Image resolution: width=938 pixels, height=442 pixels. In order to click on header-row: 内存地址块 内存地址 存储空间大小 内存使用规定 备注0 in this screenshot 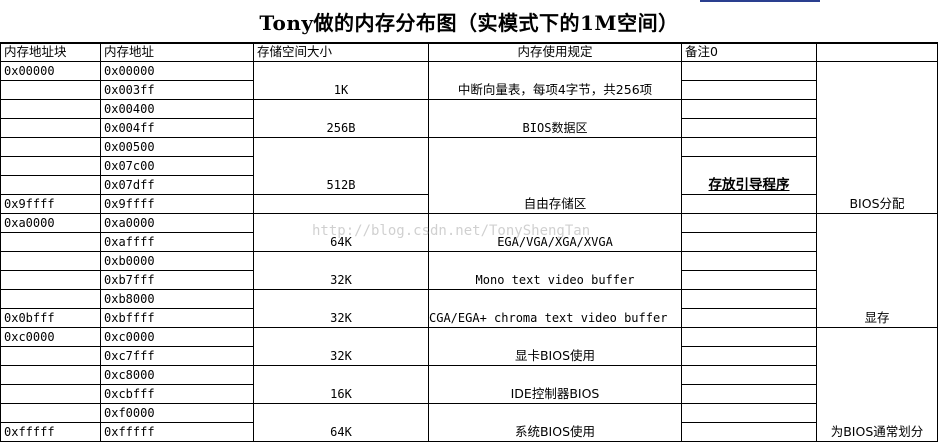, I will do `click(469, 52)`.